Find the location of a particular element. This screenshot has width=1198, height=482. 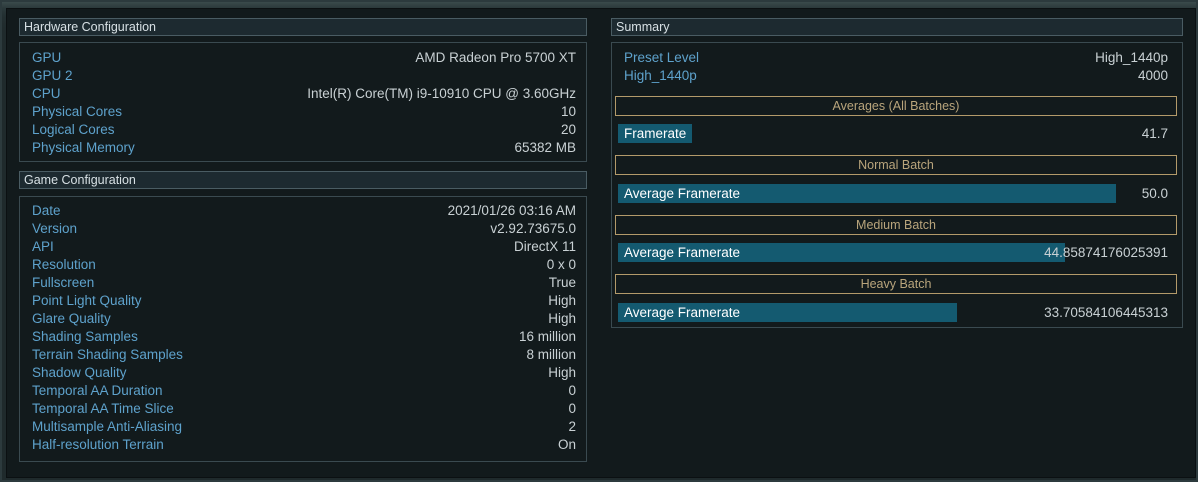

game-config-value: DirectX 11 is located at coordinates (544, 246).